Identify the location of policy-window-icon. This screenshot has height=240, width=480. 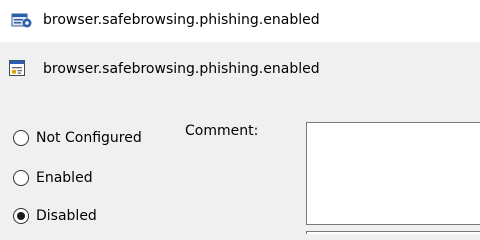
(22, 20).